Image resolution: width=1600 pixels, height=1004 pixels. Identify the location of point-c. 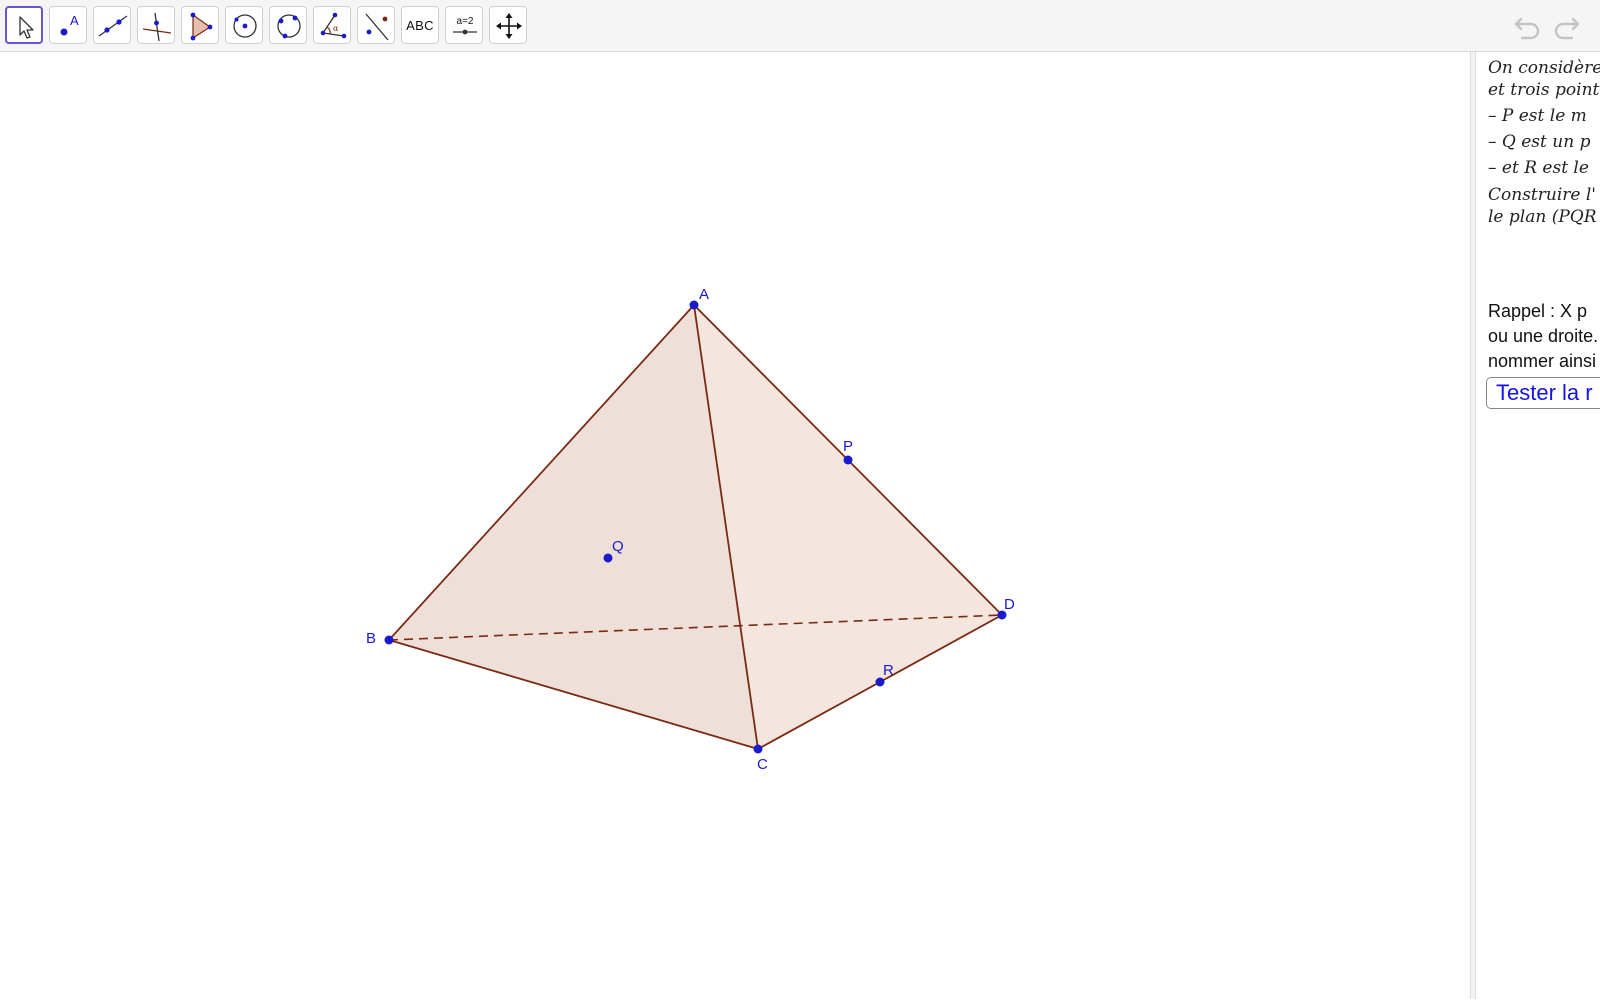
(758, 749).